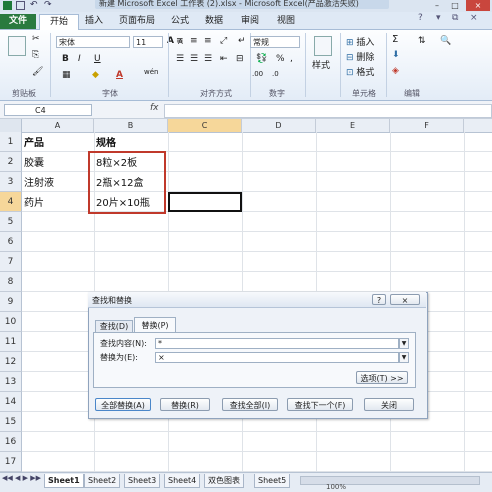 The image size is (492, 492). What do you see at coordinates (36, 39) in the screenshot?
I see `cut-icon: ✂` at bounding box center [36, 39].